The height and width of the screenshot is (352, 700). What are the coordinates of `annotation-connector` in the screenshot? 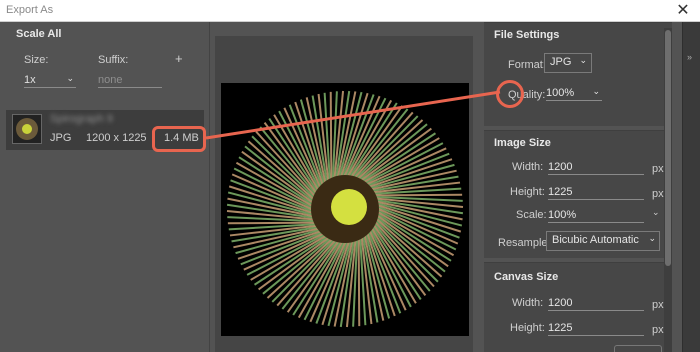 It's located at (353, 115).